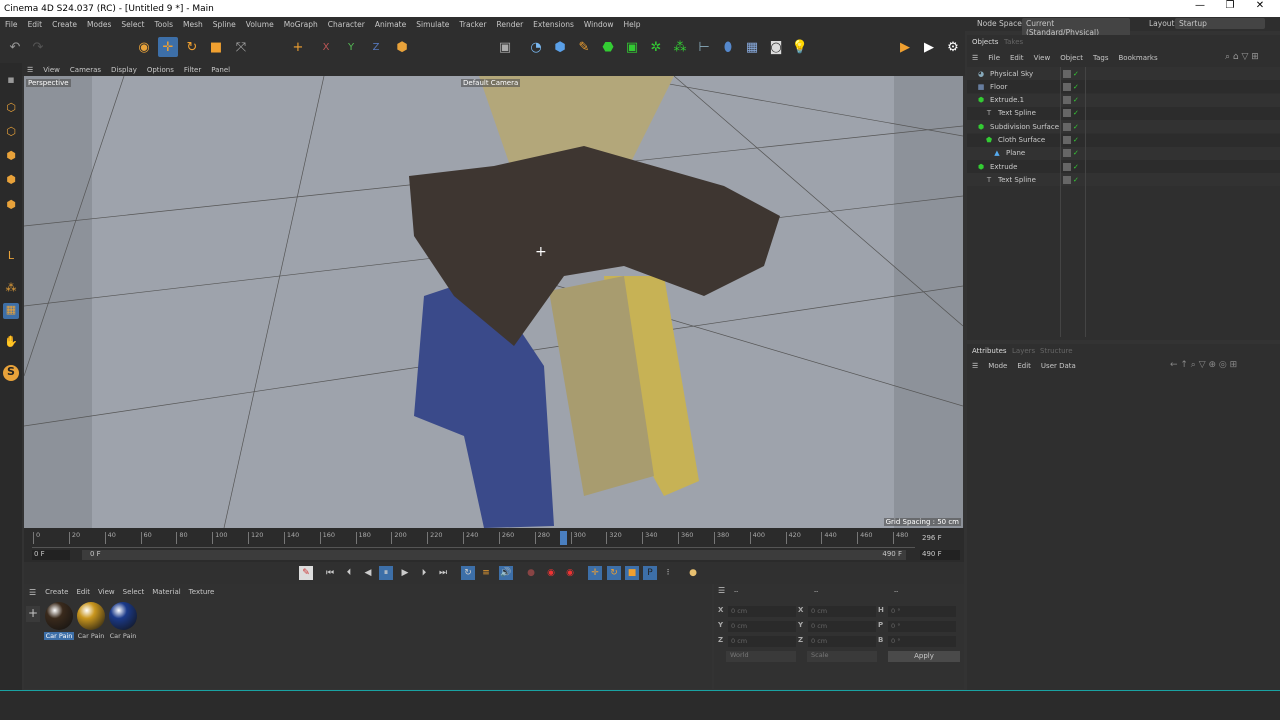  I want to click on material-menu-view: View, so click(106, 592).